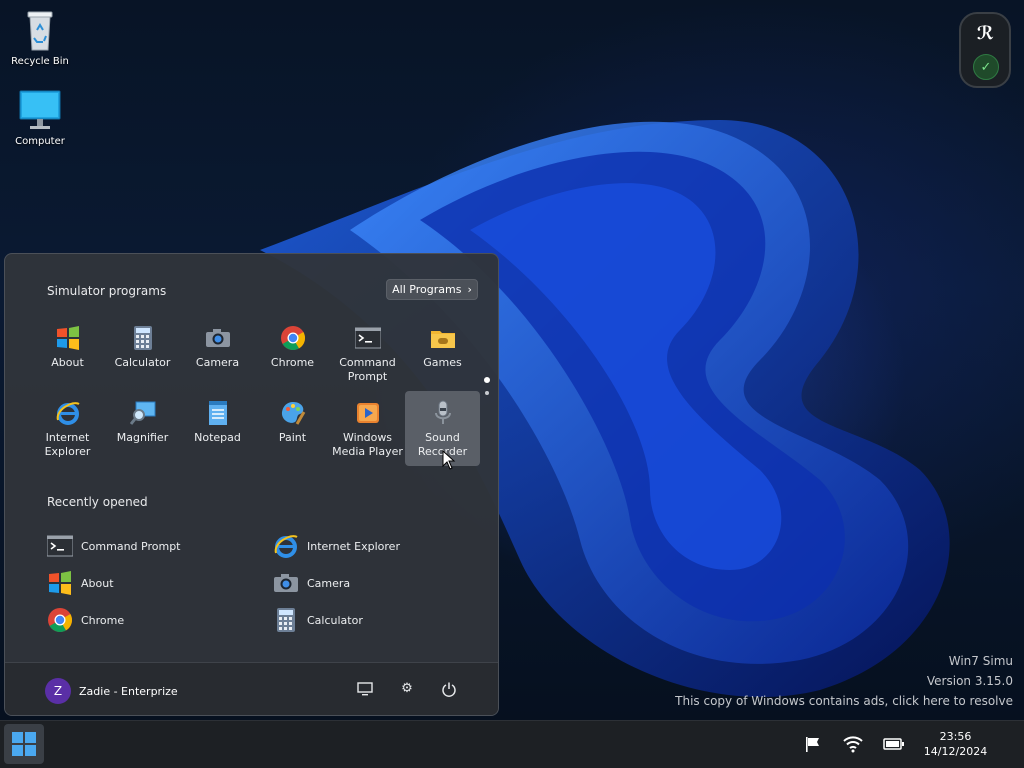 The height and width of the screenshot is (768, 1024). What do you see at coordinates (142, 428) in the screenshot?
I see `app-tile-magnifier: Magnifier` at bounding box center [142, 428].